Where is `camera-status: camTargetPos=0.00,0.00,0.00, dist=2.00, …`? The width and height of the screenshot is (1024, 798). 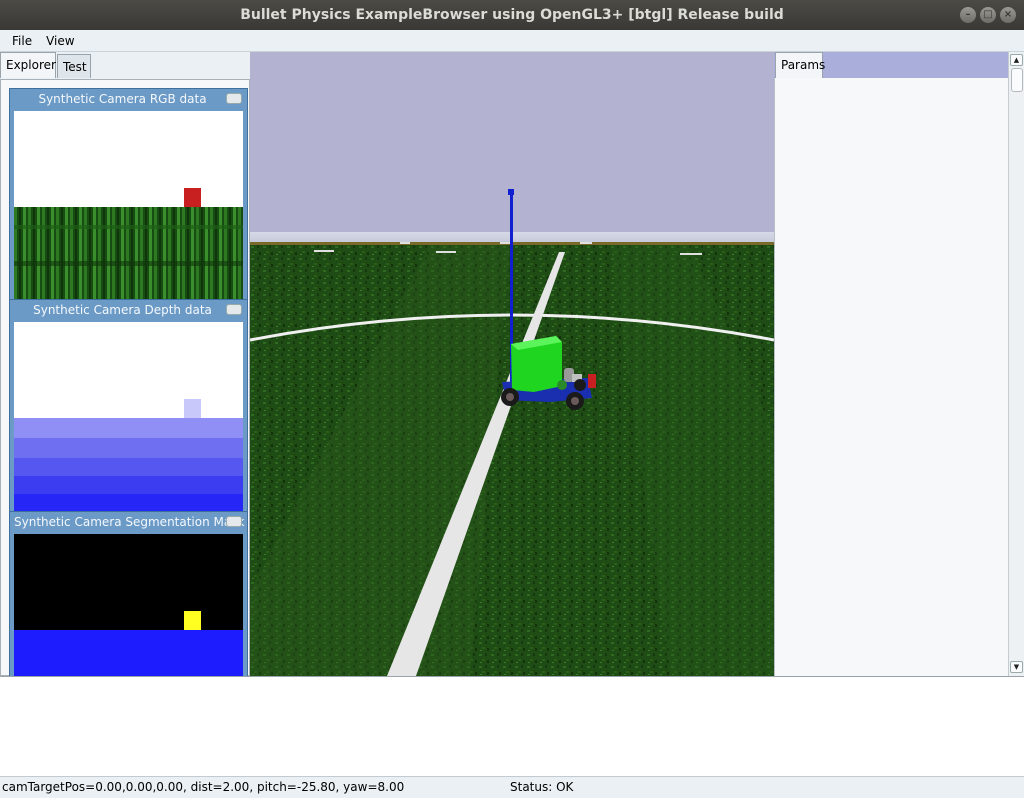 camera-status: camTargetPos=0.00,0.00,0.00, dist=2.00, … is located at coordinates (203, 787).